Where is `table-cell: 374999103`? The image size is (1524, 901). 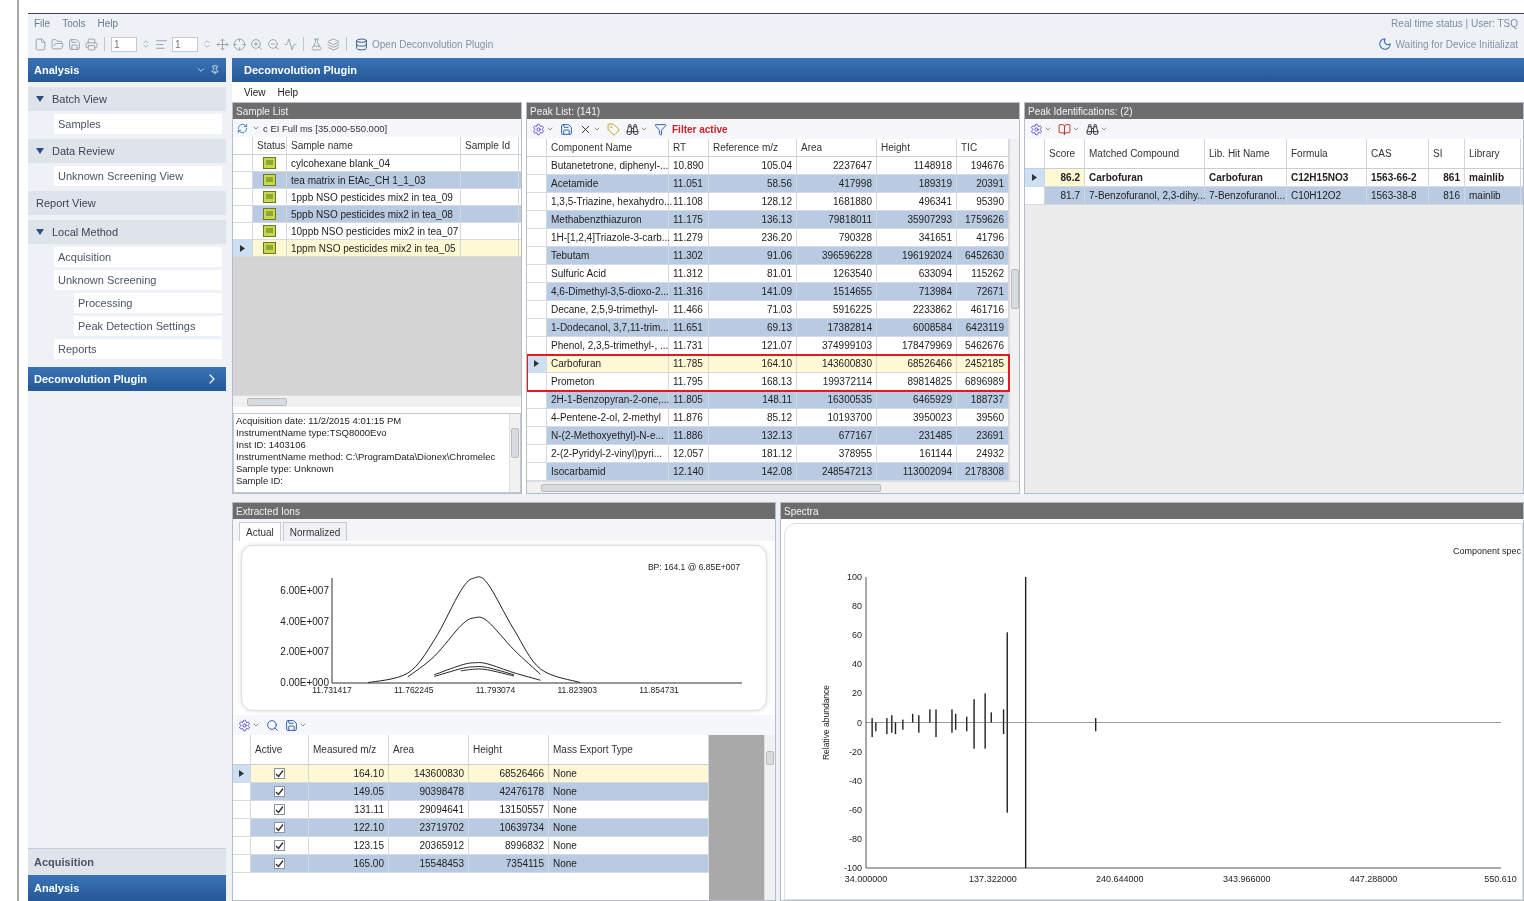
table-cell: 374999103 is located at coordinates (837, 345).